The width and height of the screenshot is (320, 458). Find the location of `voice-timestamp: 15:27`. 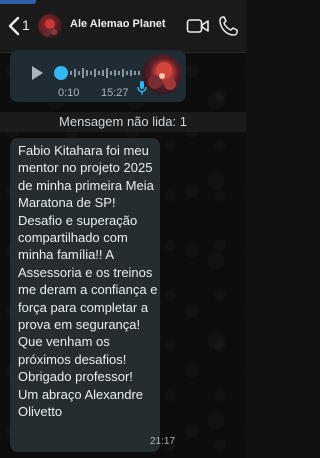

voice-timestamp: 15:27 is located at coordinates (115, 93).